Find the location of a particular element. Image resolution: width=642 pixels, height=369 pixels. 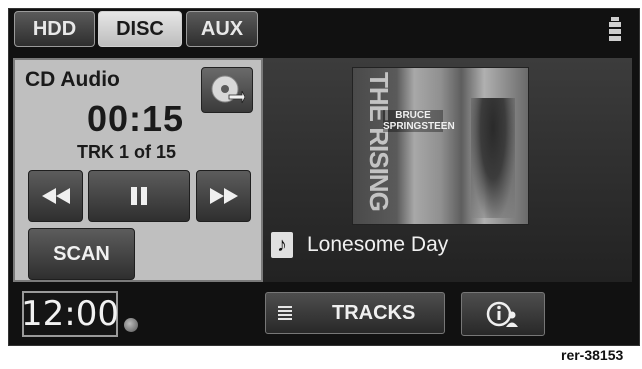

pause-icon is located at coordinates (139, 196).